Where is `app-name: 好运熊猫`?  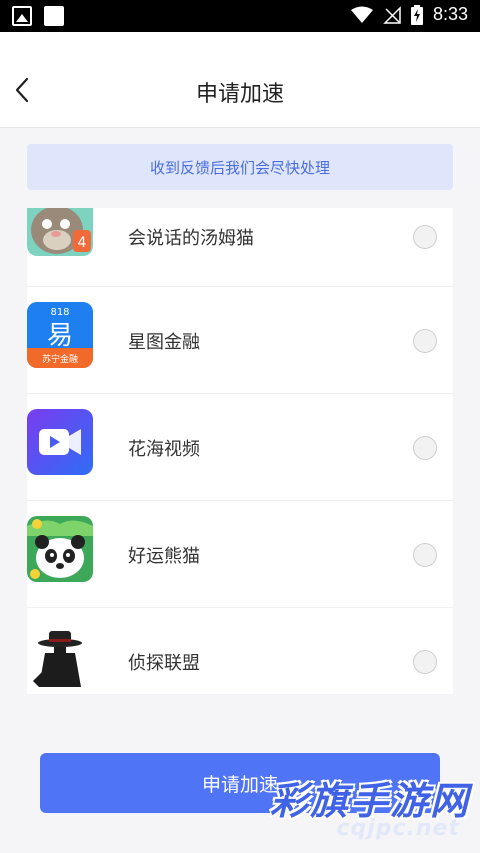
app-name: 好运熊猫 is located at coordinates (164, 556).